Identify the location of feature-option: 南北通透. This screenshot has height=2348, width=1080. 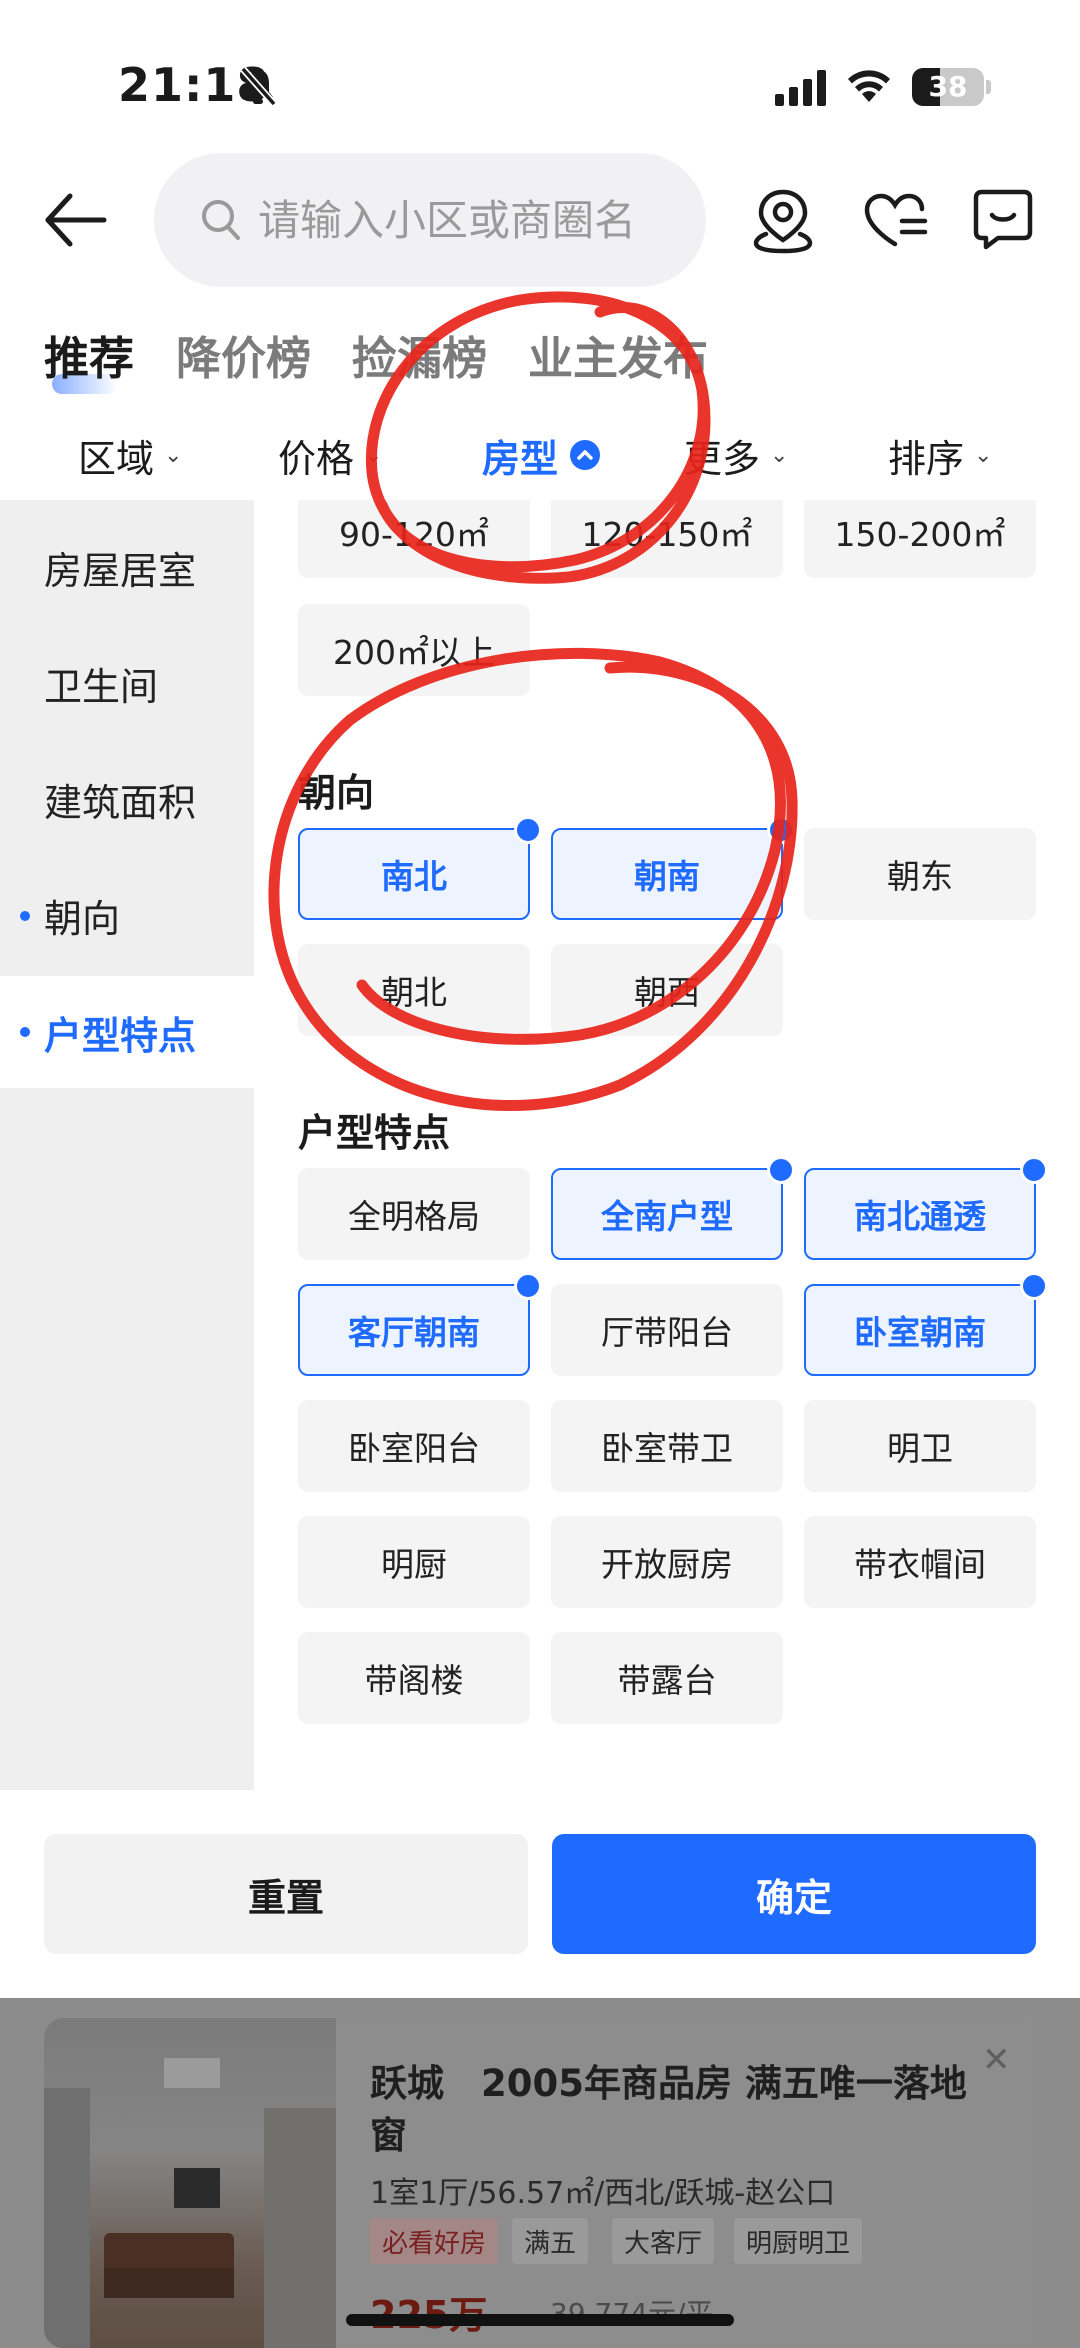
(926, 1208).